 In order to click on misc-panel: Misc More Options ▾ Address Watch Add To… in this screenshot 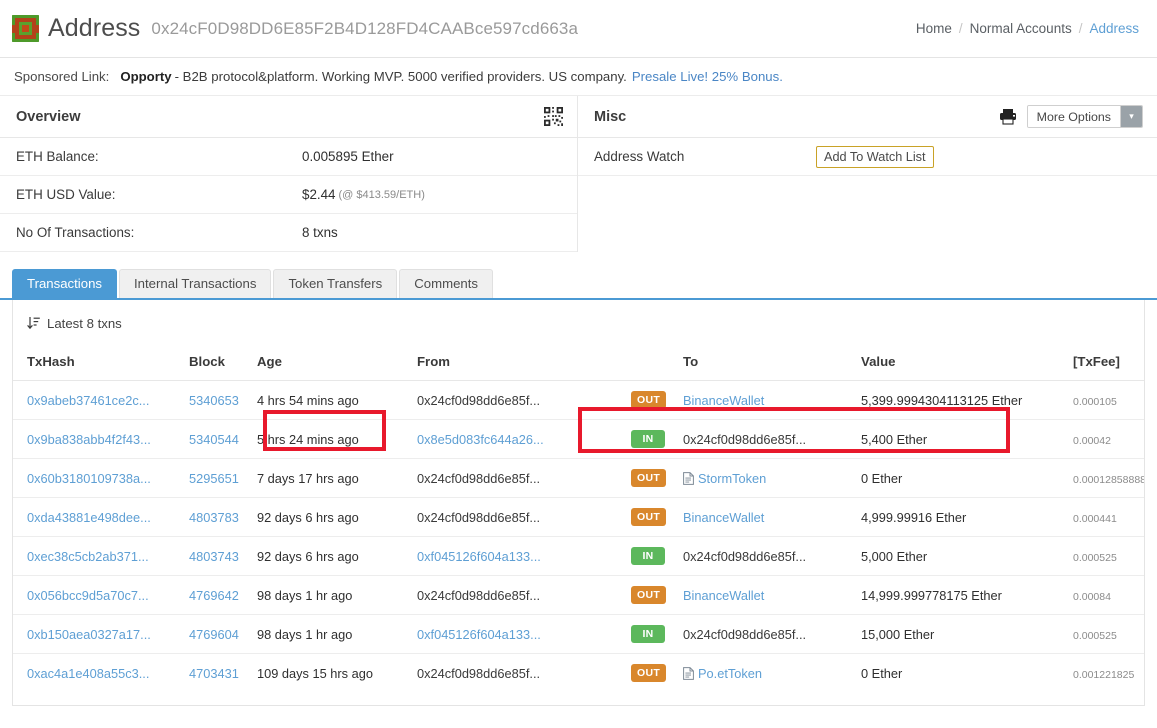, I will do `click(867, 174)`.